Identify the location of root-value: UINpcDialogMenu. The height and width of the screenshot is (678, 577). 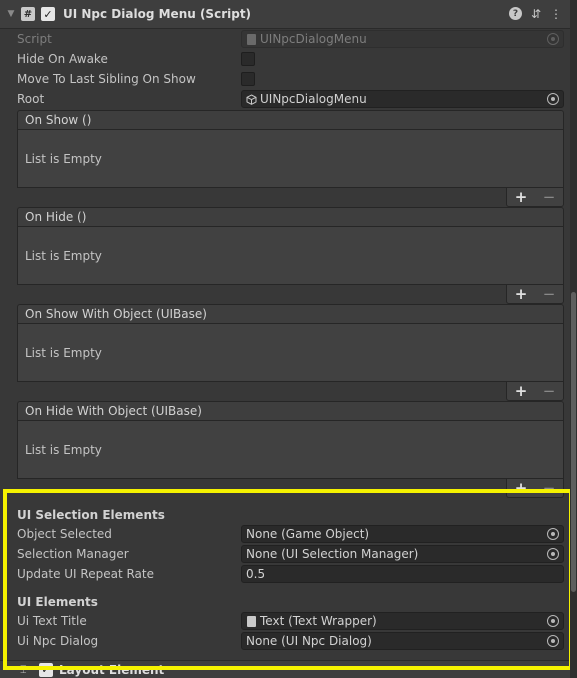
(313, 99).